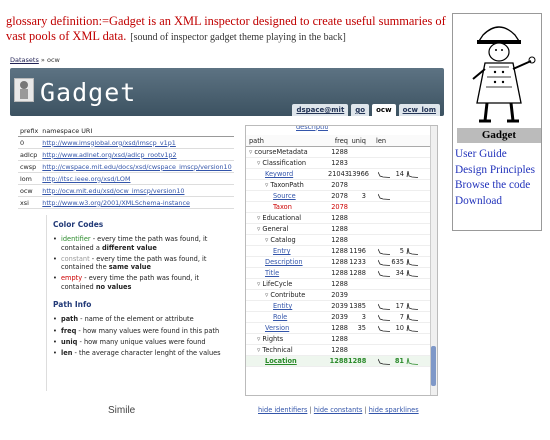 Image resolution: width=550 pixels, height=440 pixels. What do you see at coordinates (287, 273) in the screenshot?
I see `tree-path-cell: Title` at bounding box center [287, 273].